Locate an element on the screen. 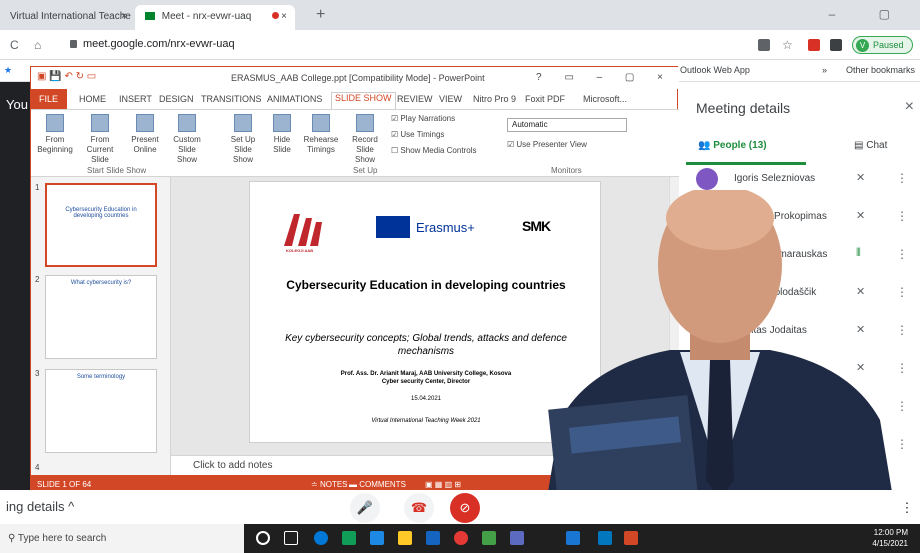  panel-title: Meeting details is located at coordinates (743, 108).